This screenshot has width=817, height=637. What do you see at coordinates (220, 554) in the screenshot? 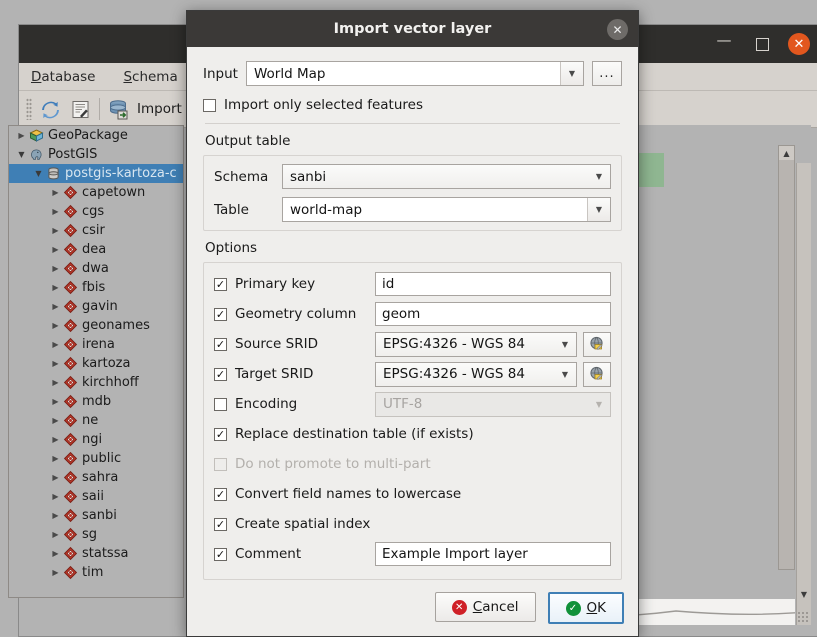
I see `comment-checkbox: ✓` at bounding box center [220, 554].